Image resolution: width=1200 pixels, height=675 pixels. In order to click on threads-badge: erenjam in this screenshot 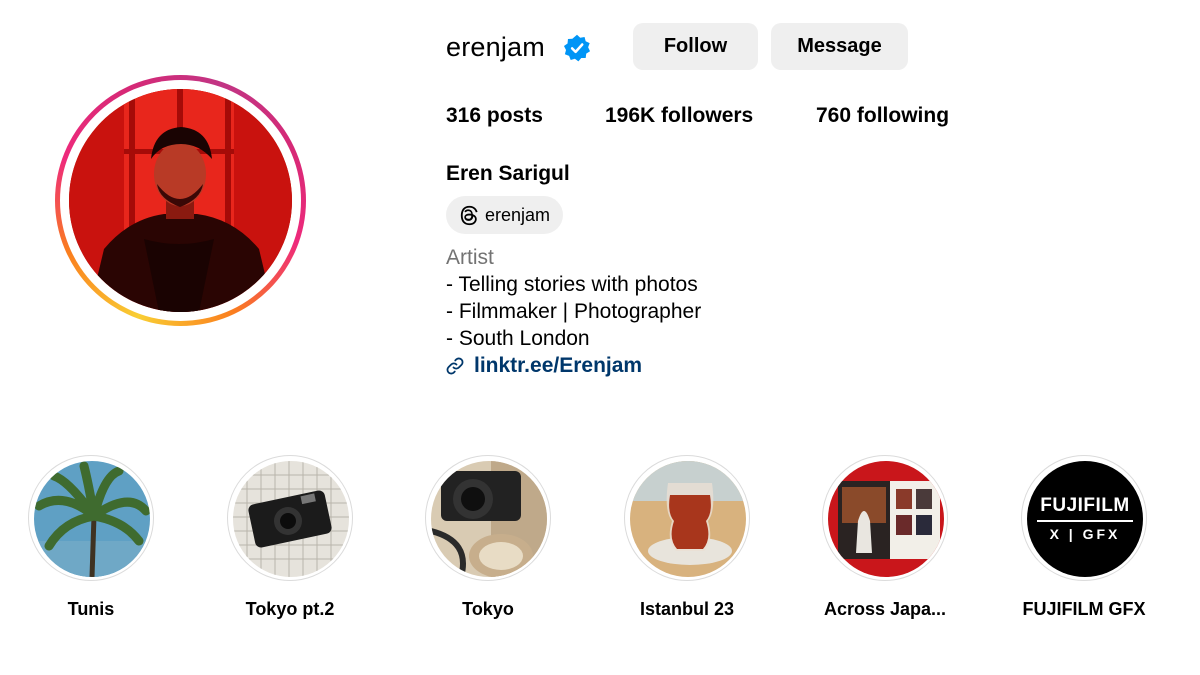, I will do `click(504, 215)`.